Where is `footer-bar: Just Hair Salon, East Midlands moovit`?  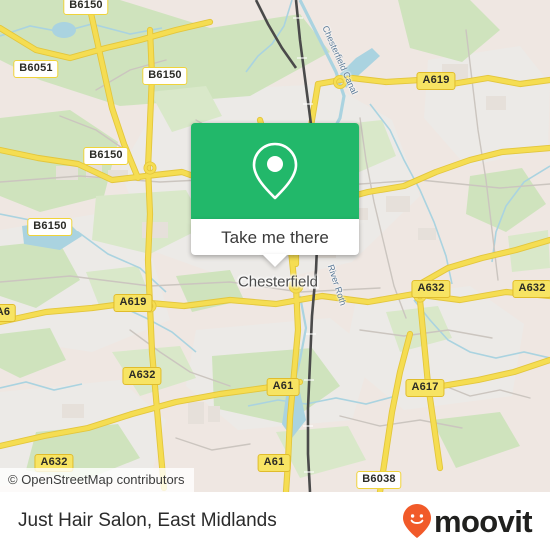 footer-bar: Just Hair Salon, East Midlands moovit is located at coordinates (275, 521).